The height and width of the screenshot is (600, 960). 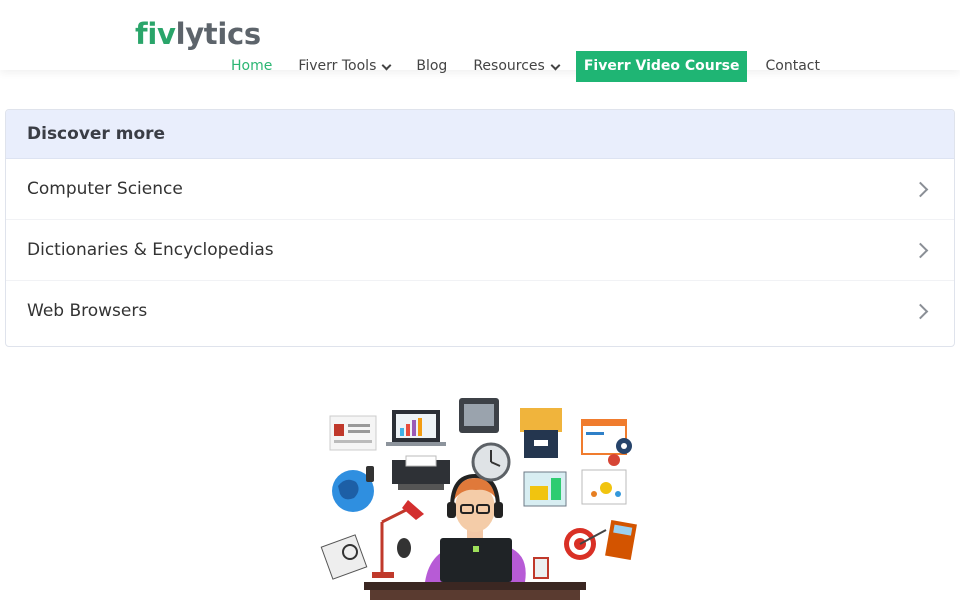 I want to click on monitor-icon, so click(x=416, y=428).